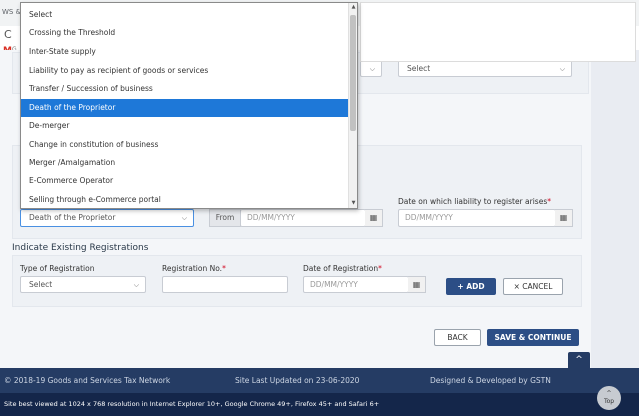 Image resolution: width=639 pixels, height=416 pixels. Describe the element at coordinates (353, 7) in the screenshot. I see `scroll-up-arrow-icon: ▲` at that location.